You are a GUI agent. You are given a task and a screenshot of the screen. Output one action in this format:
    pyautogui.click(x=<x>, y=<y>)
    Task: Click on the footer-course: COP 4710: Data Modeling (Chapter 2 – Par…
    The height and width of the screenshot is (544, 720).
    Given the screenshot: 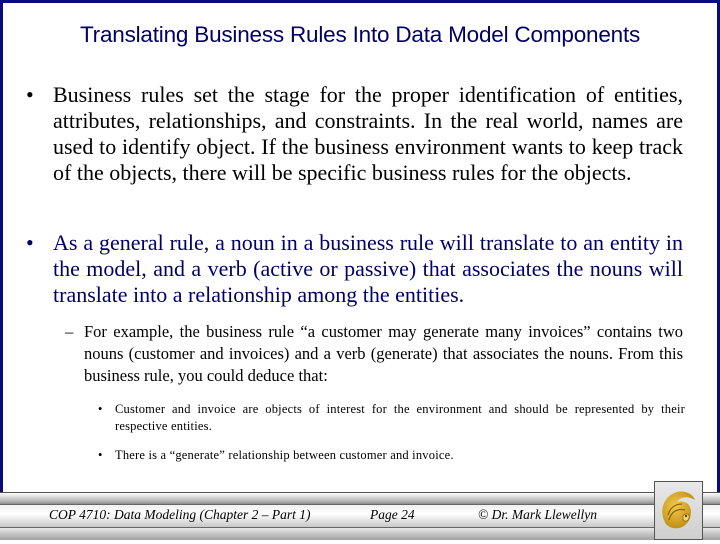 What is the action you would take?
    pyautogui.click(x=180, y=514)
    